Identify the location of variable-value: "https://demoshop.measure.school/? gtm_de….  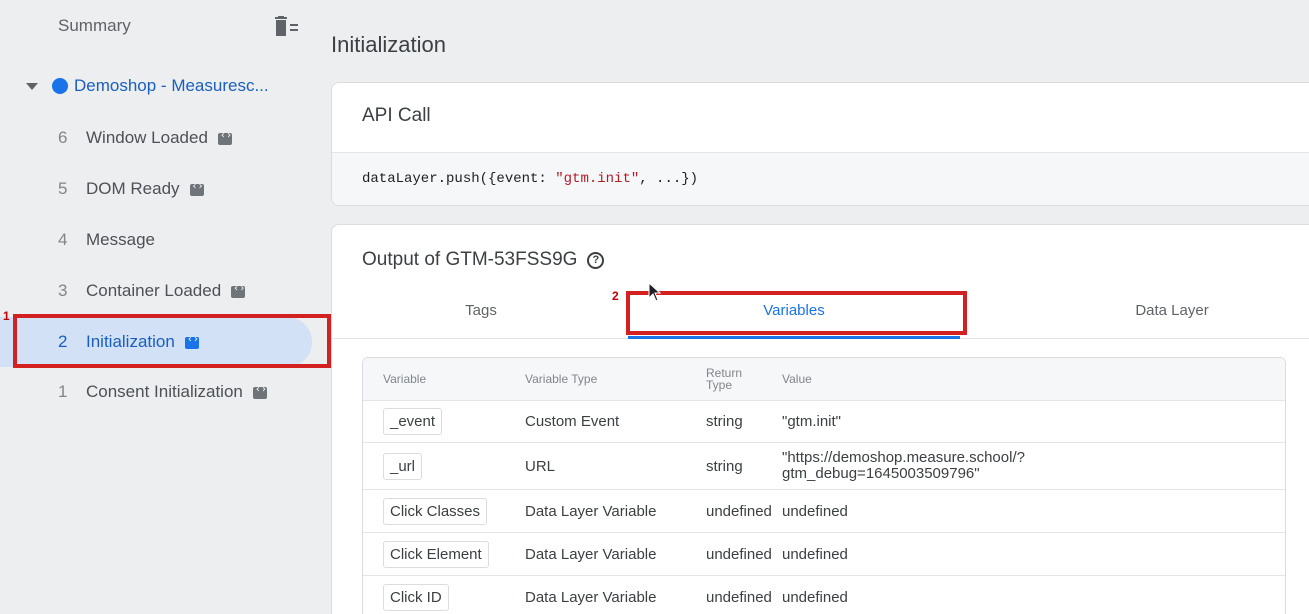
(903, 465).